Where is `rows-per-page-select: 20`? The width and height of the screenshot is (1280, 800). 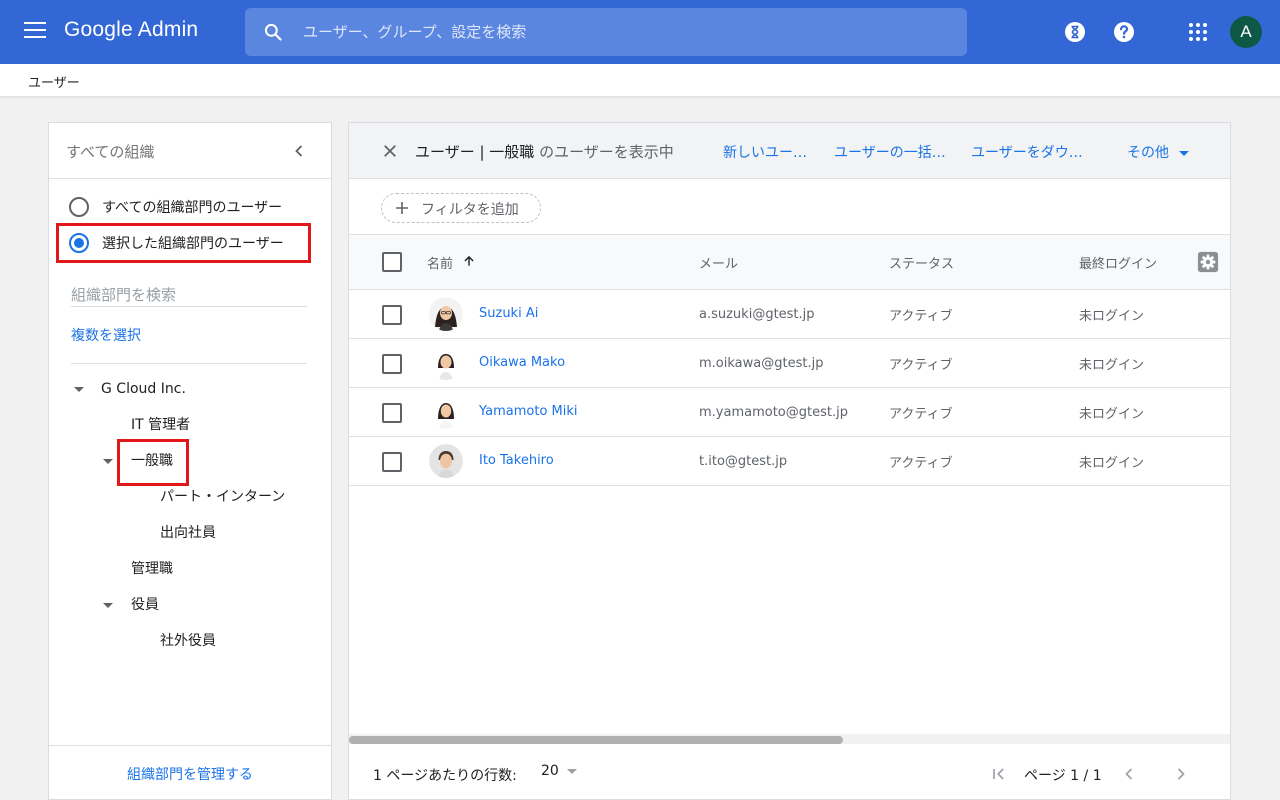
rows-per-page-select: 20 is located at coordinates (559, 771).